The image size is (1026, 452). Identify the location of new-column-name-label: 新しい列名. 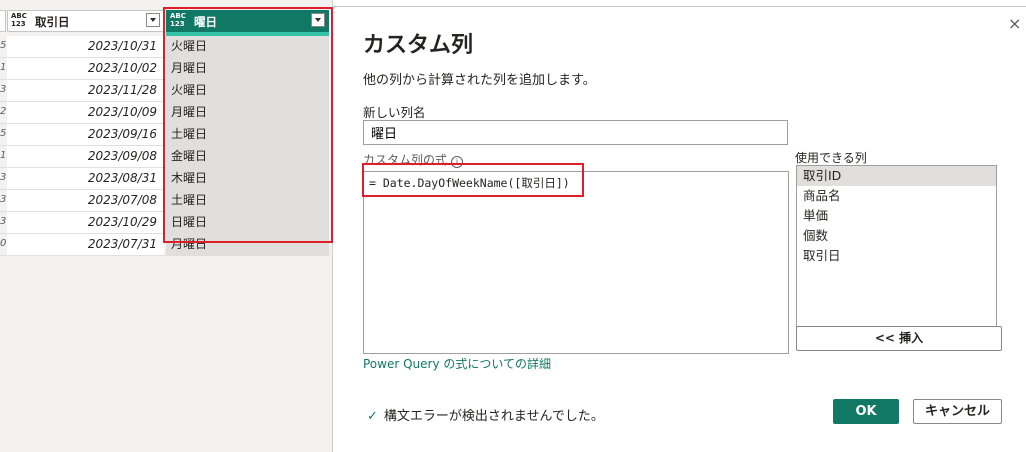
(394, 112).